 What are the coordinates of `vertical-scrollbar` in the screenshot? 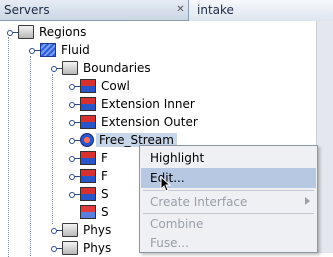 It's located at (324, 137).